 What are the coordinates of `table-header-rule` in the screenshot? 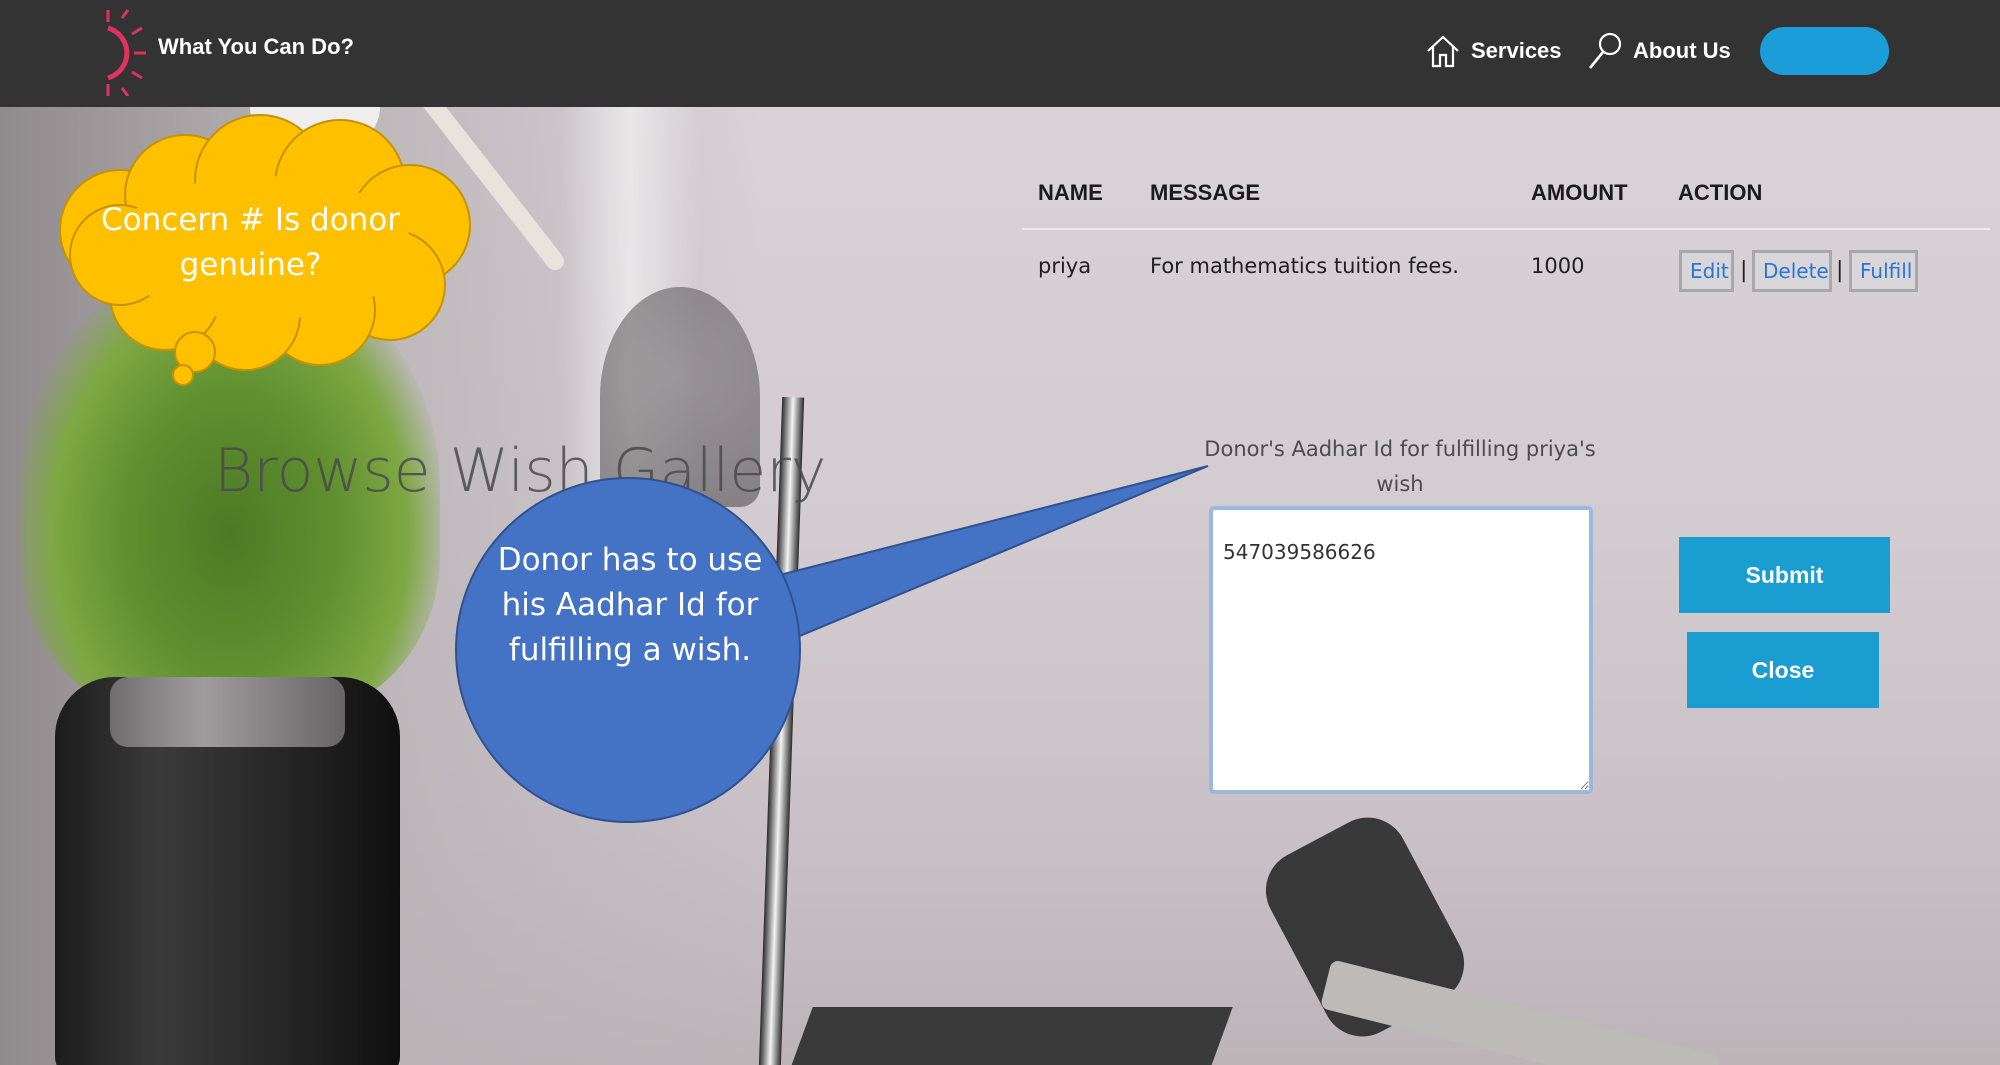 It's located at (1506, 229).